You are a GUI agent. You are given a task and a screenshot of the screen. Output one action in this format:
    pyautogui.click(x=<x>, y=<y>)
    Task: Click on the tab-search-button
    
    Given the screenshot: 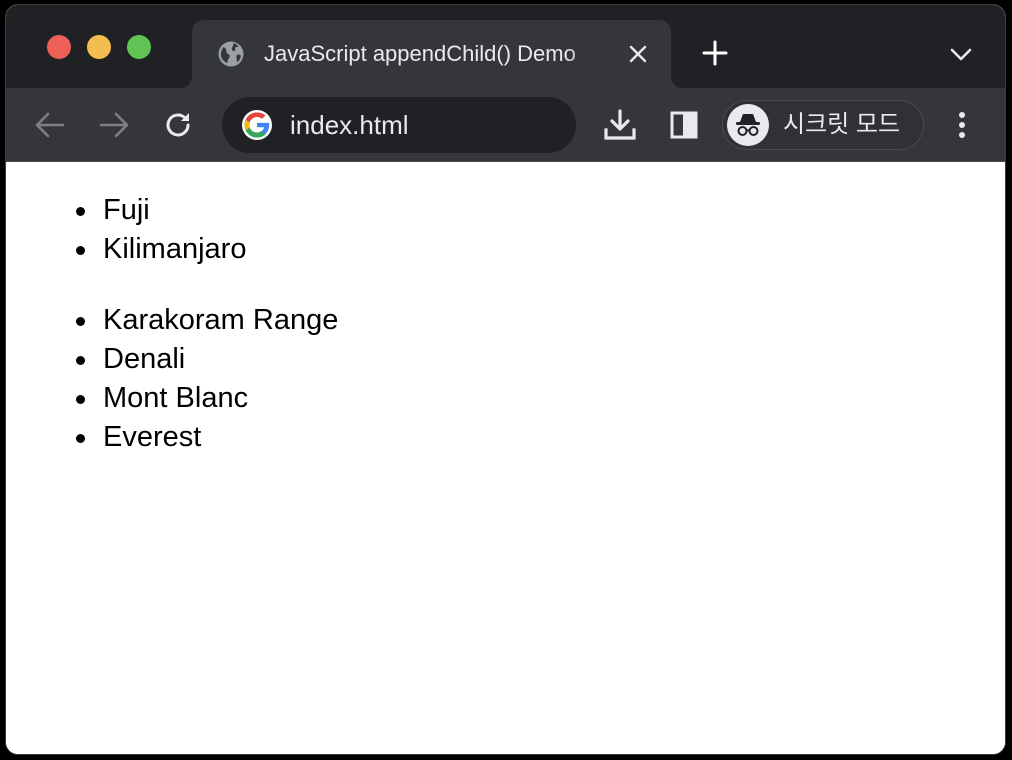 What is the action you would take?
    pyautogui.click(x=961, y=55)
    